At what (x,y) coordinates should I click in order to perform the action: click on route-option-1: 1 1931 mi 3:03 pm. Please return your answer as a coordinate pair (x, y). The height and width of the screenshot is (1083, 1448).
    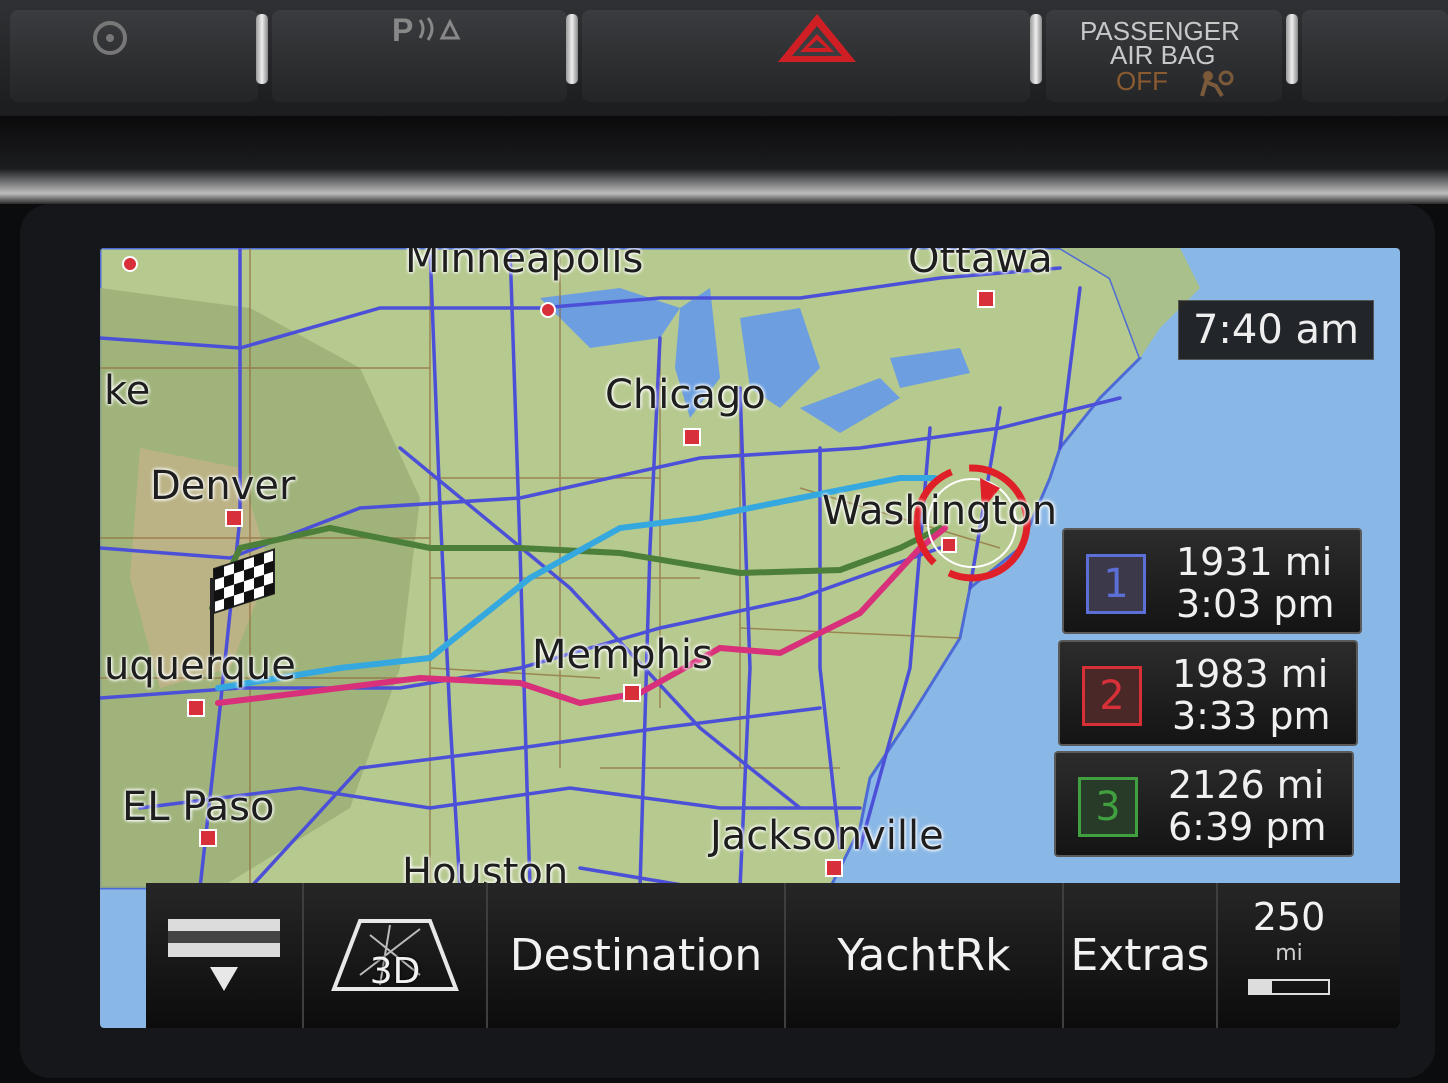
    Looking at the image, I should click on (1212, 581).